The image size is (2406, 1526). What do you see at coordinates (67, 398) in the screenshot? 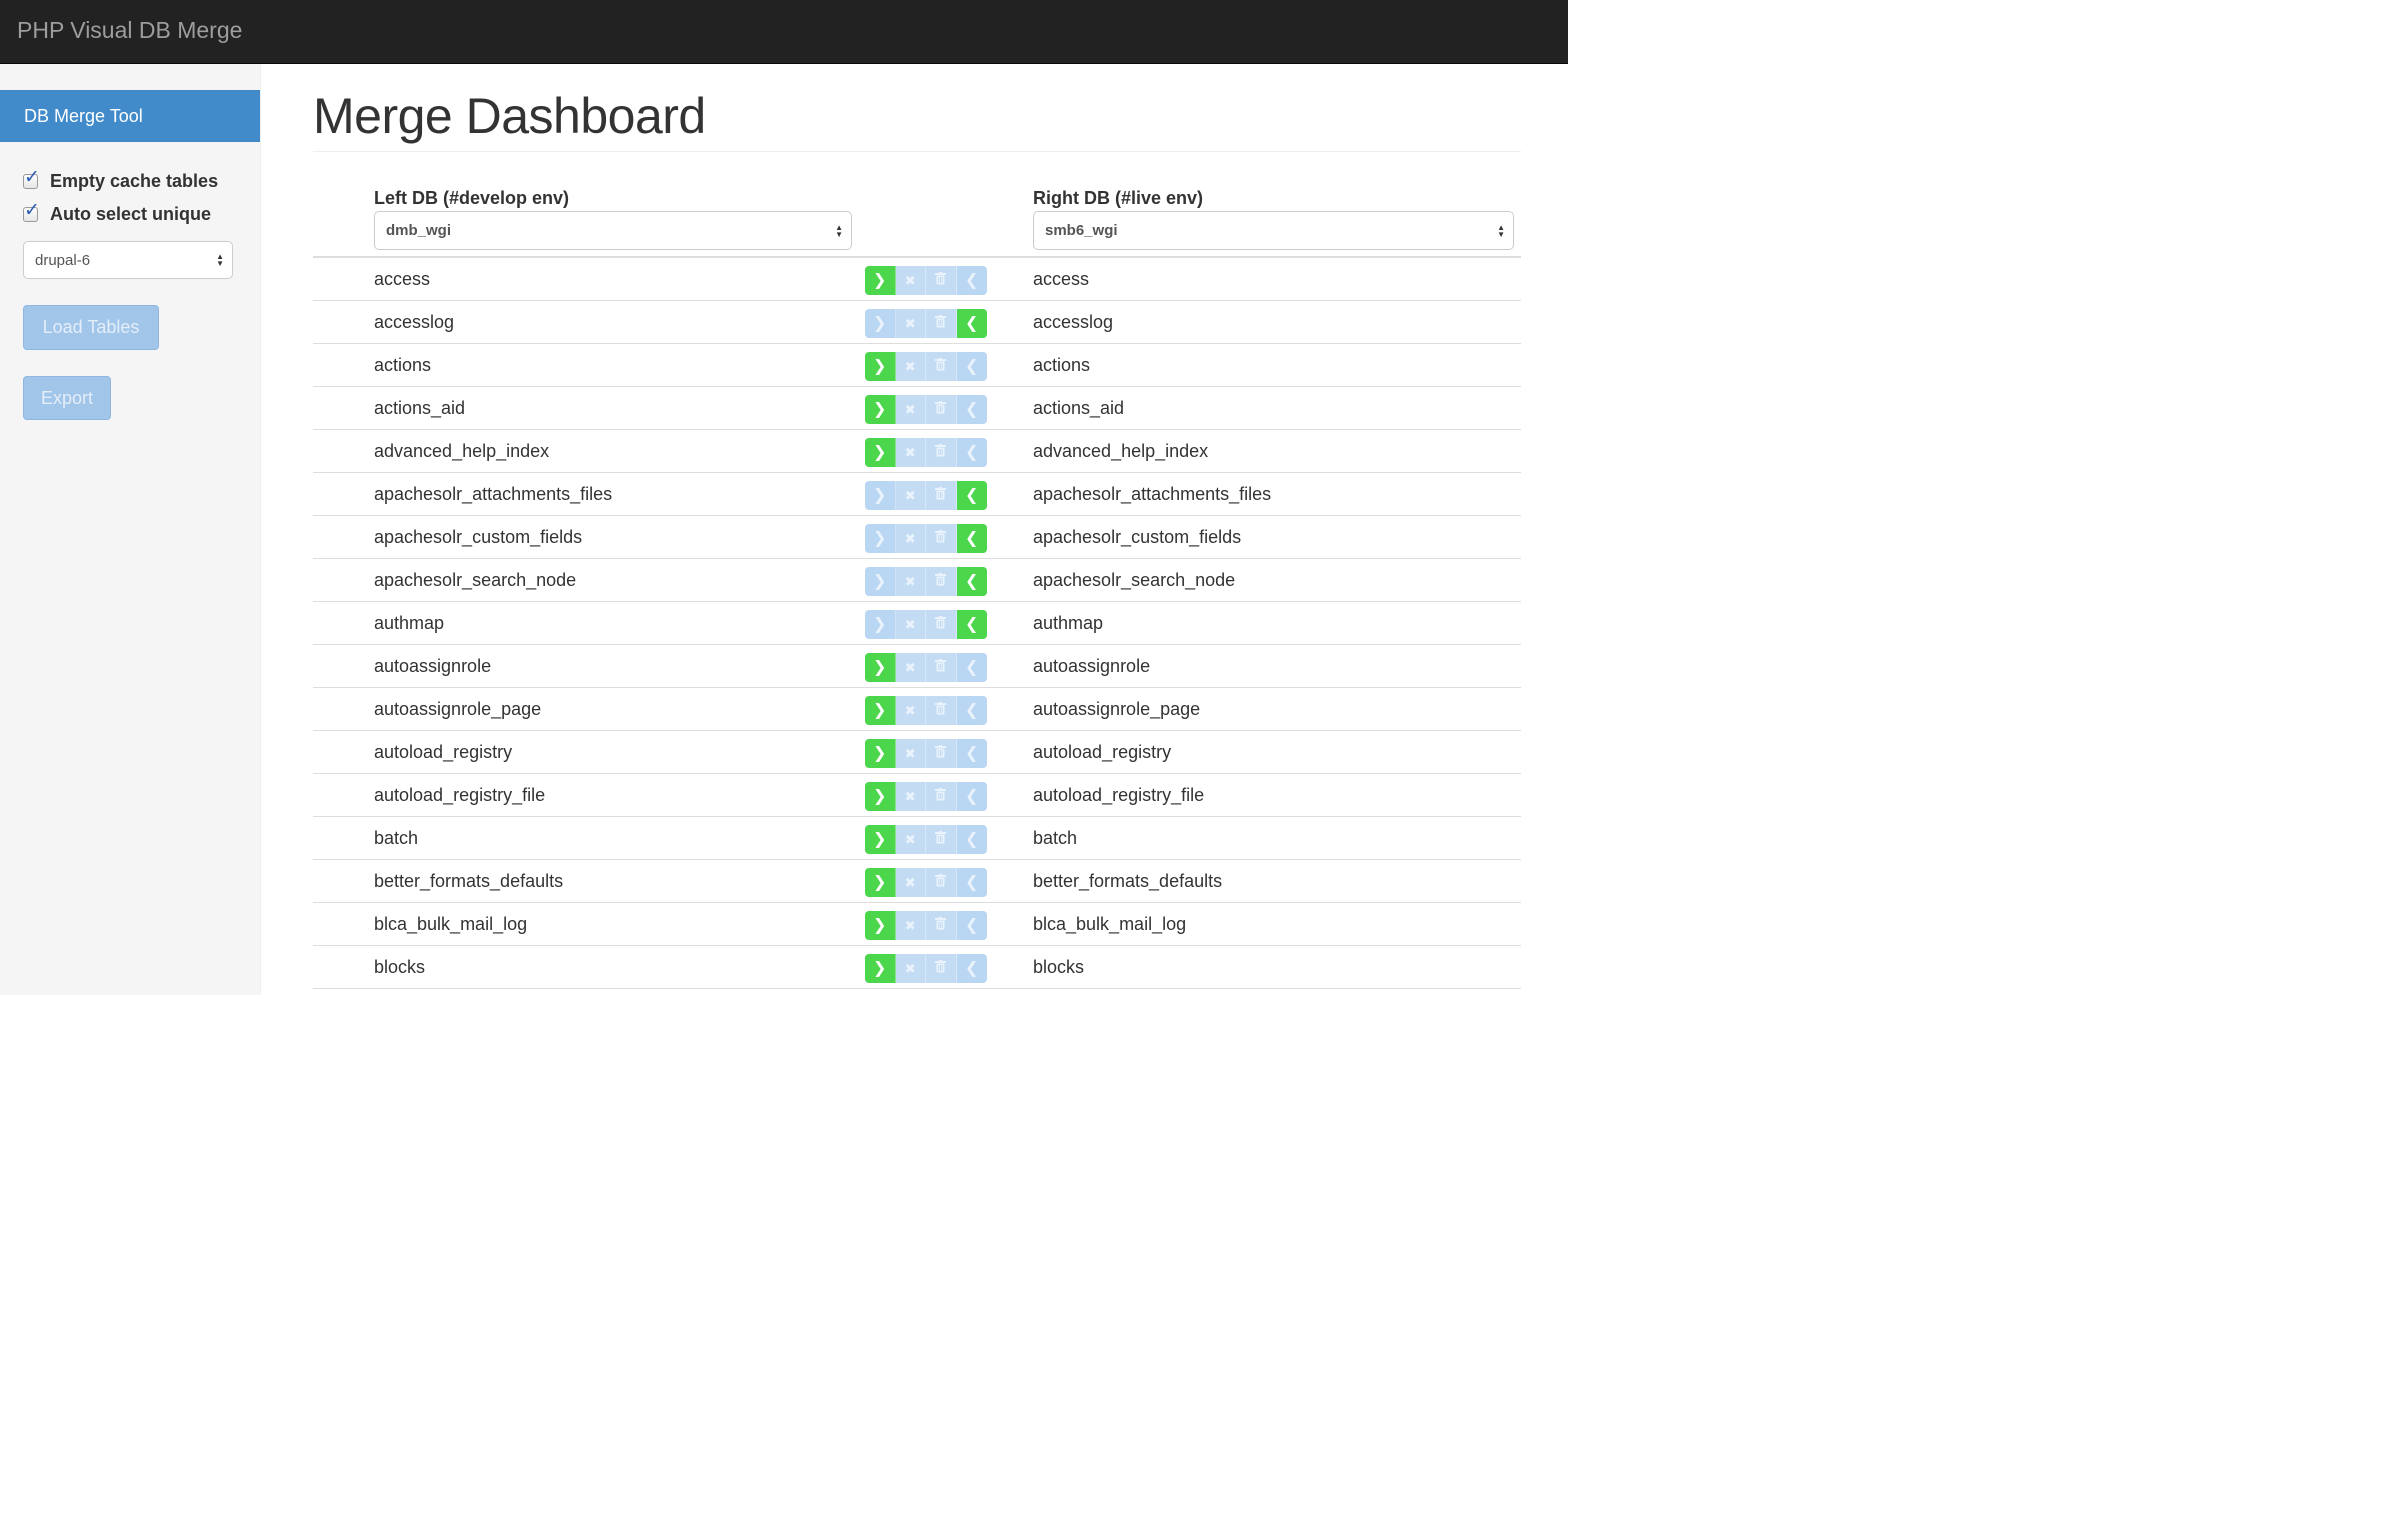
I see `export-button: Export` at bounding box center [67, 398].